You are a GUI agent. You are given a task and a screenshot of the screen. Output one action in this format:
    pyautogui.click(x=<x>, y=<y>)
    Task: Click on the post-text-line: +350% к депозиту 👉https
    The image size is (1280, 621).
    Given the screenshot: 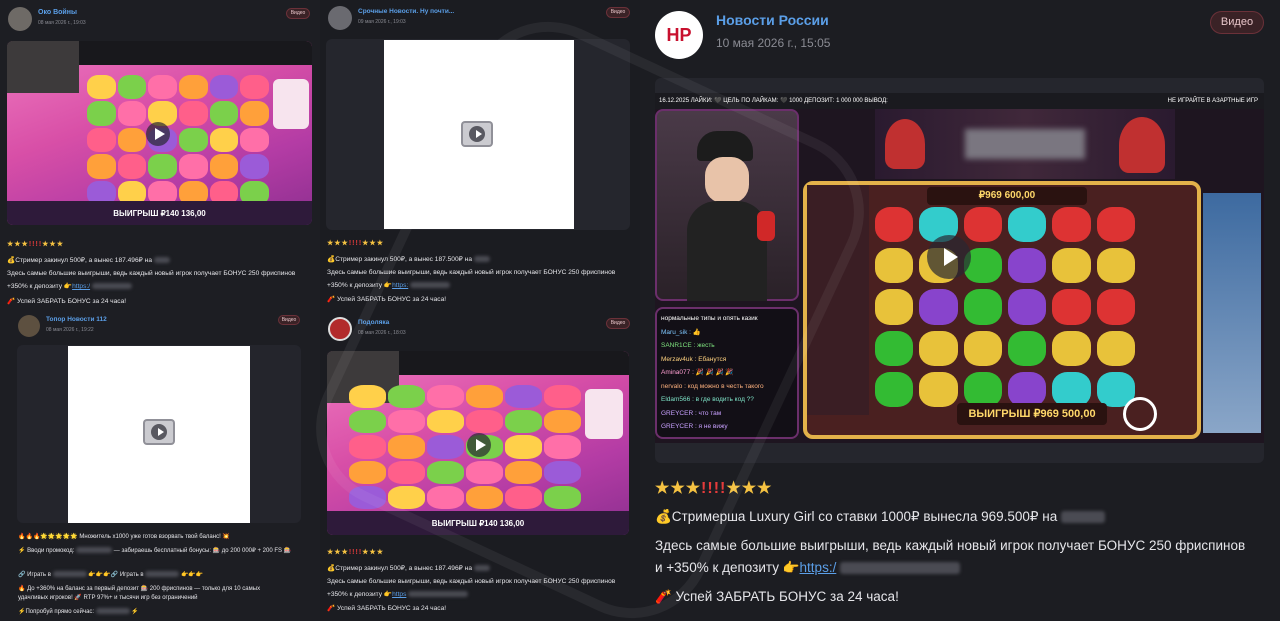 What is the action you would take?
    pyautogui.click(x=398, y=594)
    